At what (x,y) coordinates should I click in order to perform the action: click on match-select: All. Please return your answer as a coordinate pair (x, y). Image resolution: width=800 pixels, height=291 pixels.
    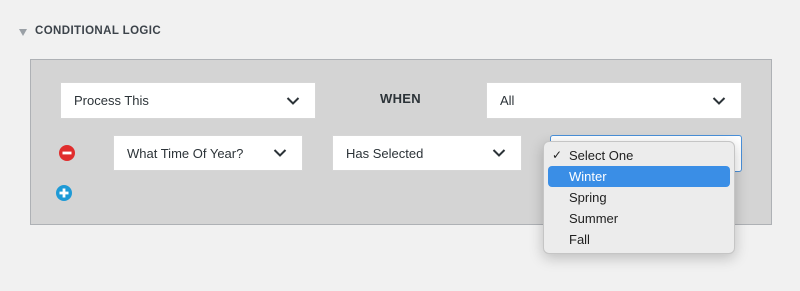
    Looking at the image, I should click on (614, 100).